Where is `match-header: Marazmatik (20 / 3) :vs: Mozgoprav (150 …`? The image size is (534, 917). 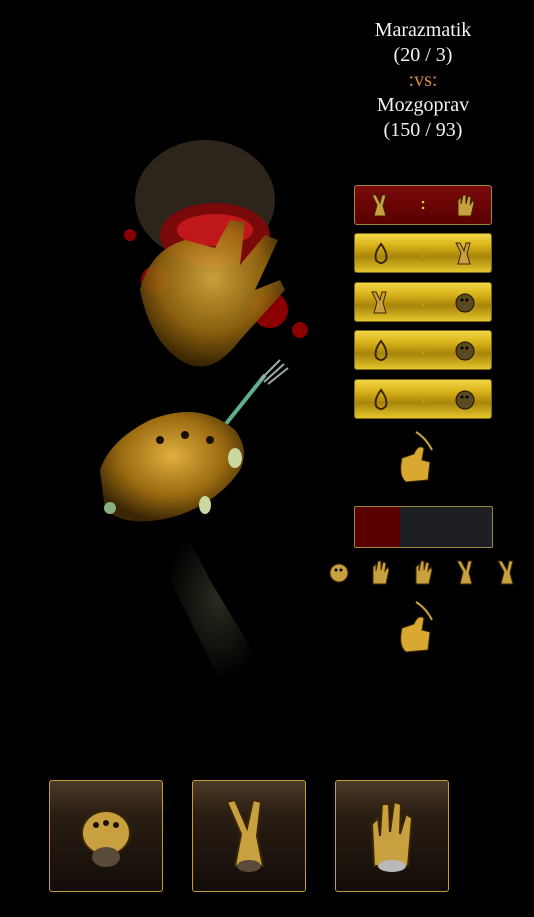 match-header: Marazmatik (20 / 3) :vs: Mozgoprav (150 … is located at coordinates (423, 80).